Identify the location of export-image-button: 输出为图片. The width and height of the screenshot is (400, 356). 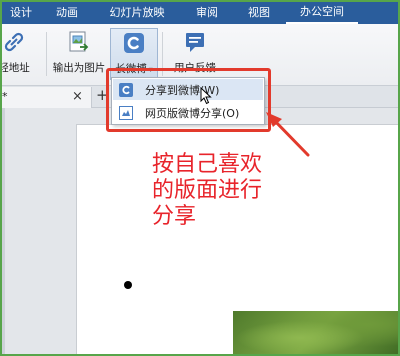
(79, 54).